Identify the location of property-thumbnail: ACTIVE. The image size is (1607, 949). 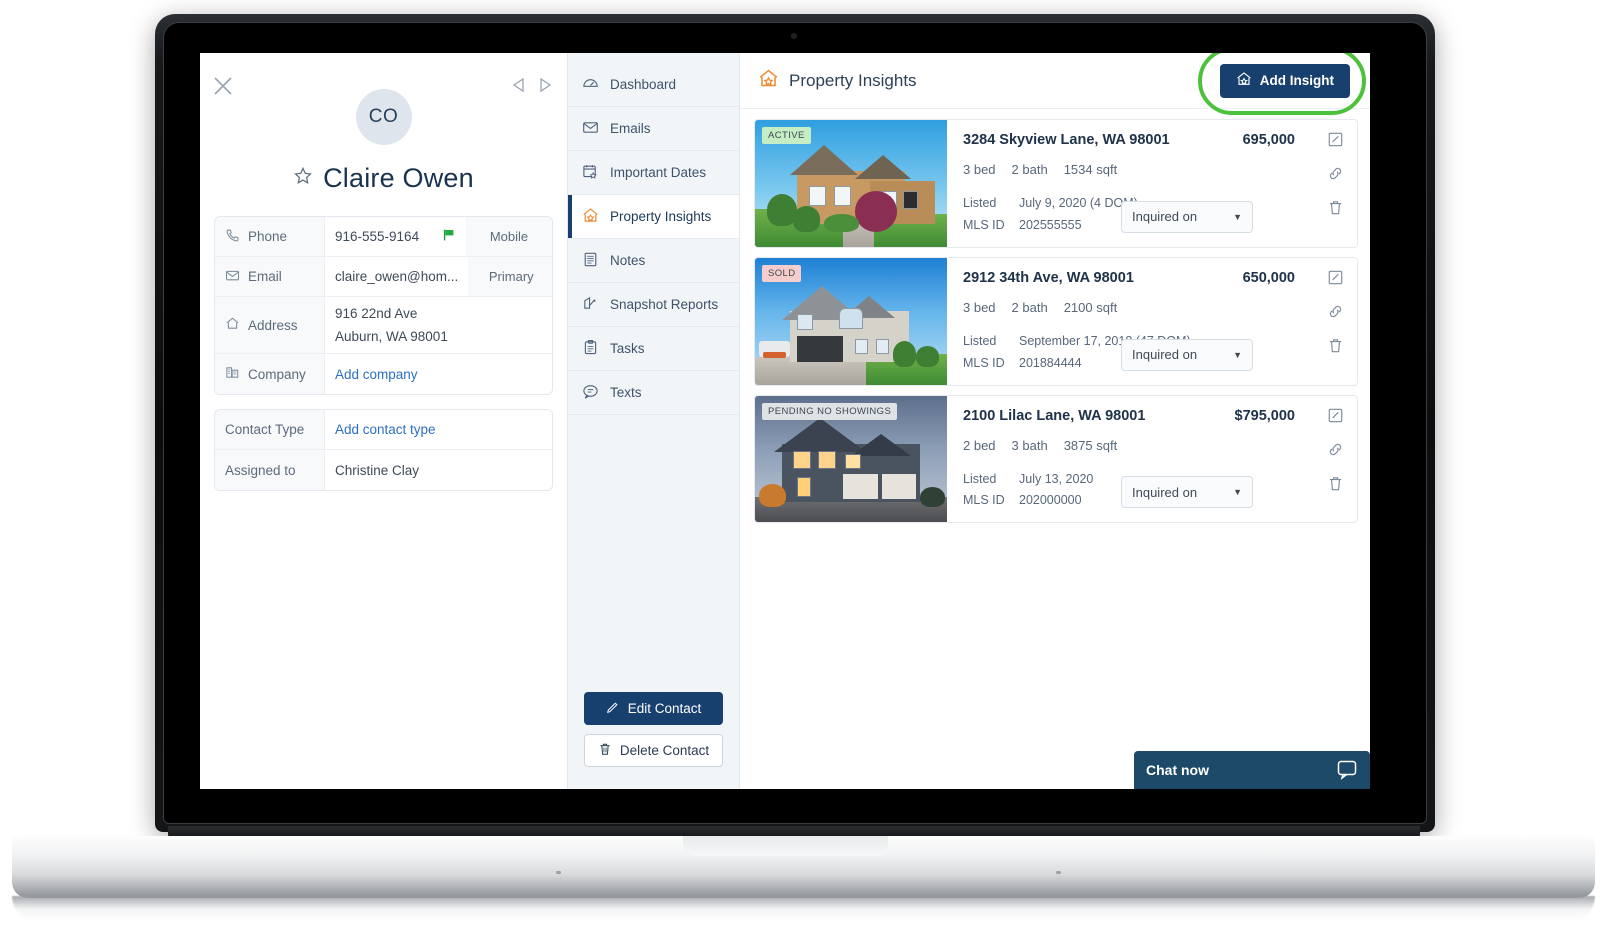
(851, 183).